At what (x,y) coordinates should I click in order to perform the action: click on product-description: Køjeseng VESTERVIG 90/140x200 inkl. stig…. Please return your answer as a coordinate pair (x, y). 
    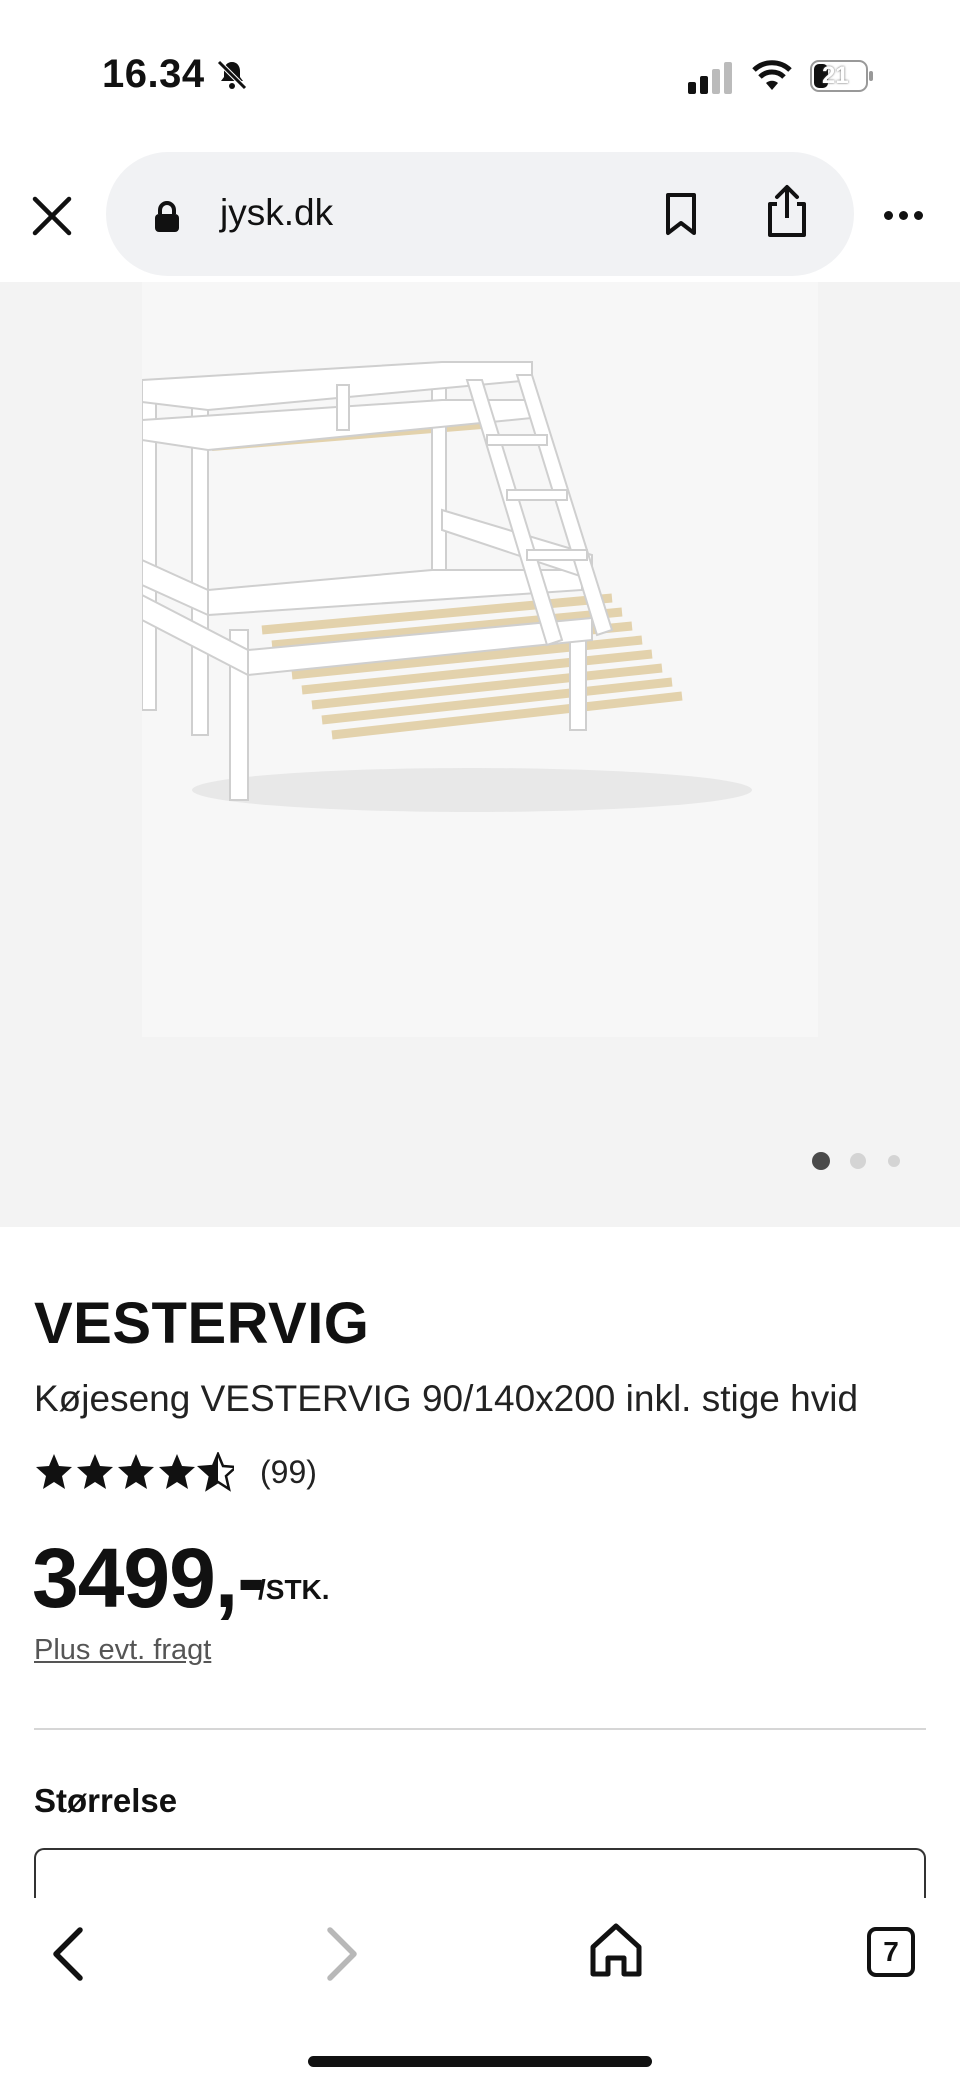
    Looking at the image, I should click on (446, 1398).